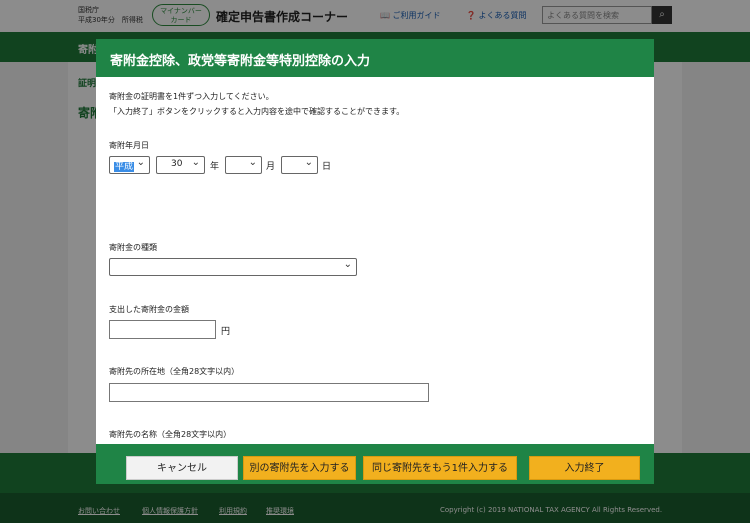 The image size is (750, 523). Describe the element at coordinates (182, 468) in the screenshot. I see `cancel-button: キャンセル` at that location.